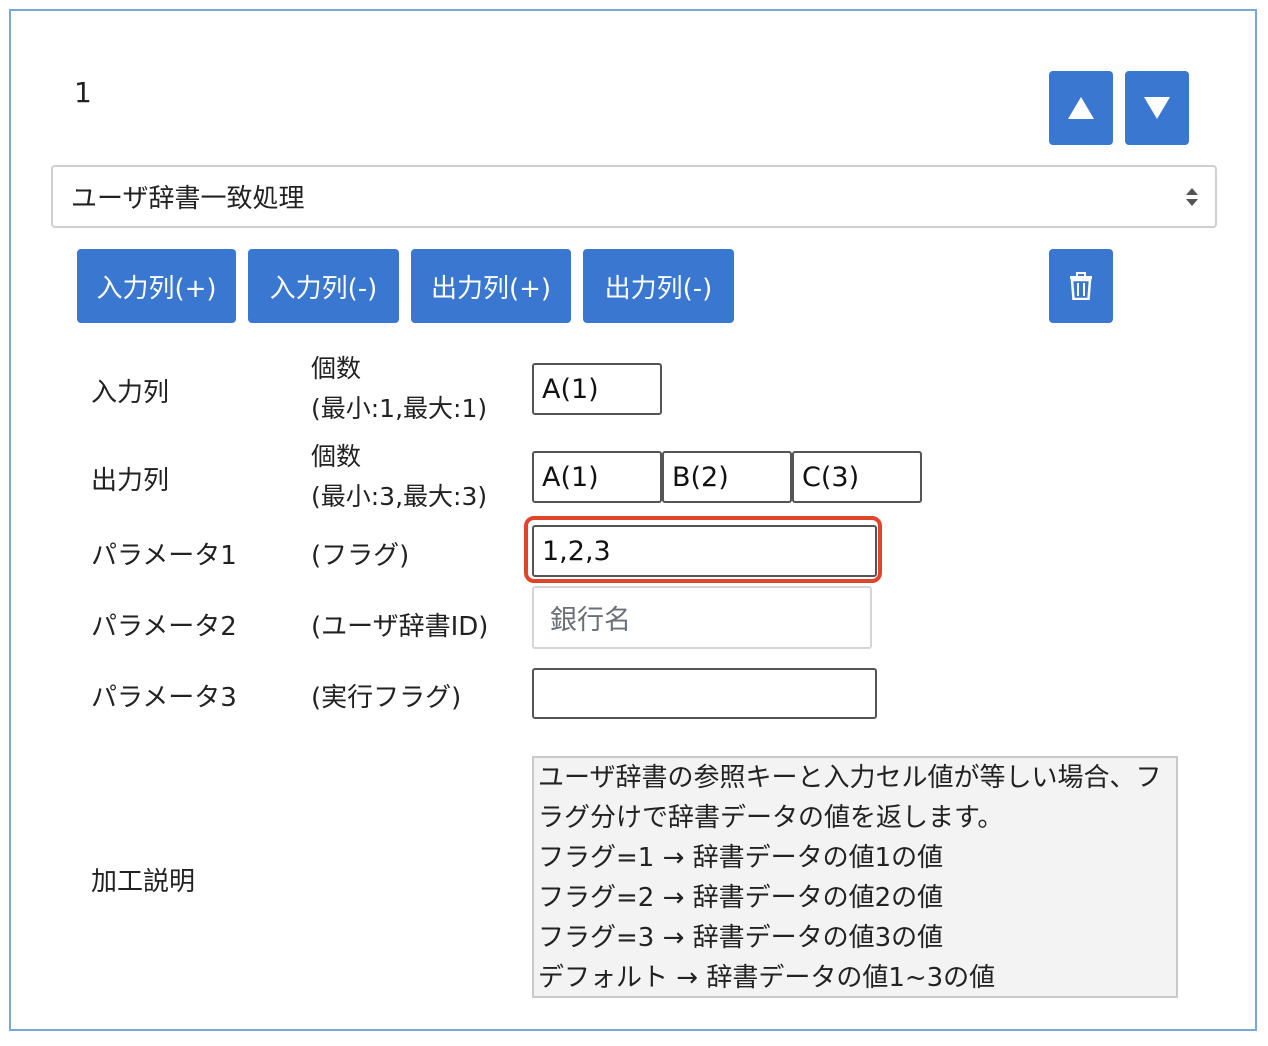  I want to click on step-number: 1, so click(83, 92).